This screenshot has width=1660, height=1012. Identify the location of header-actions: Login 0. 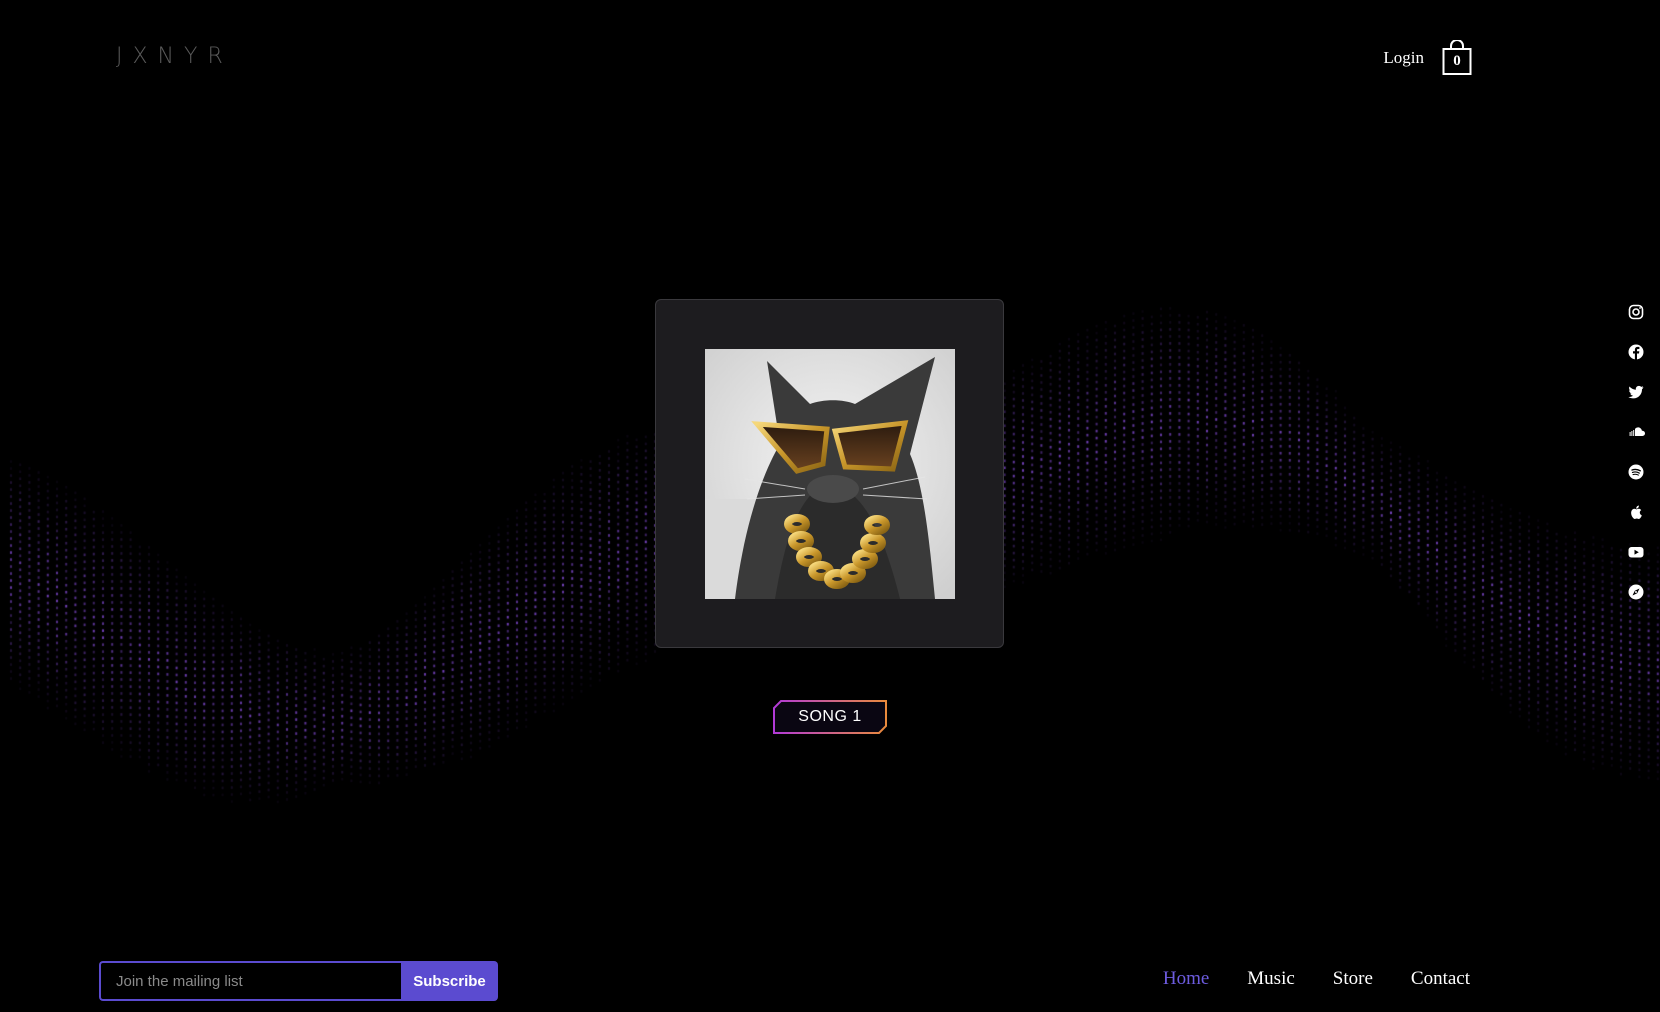
(1427, 58).